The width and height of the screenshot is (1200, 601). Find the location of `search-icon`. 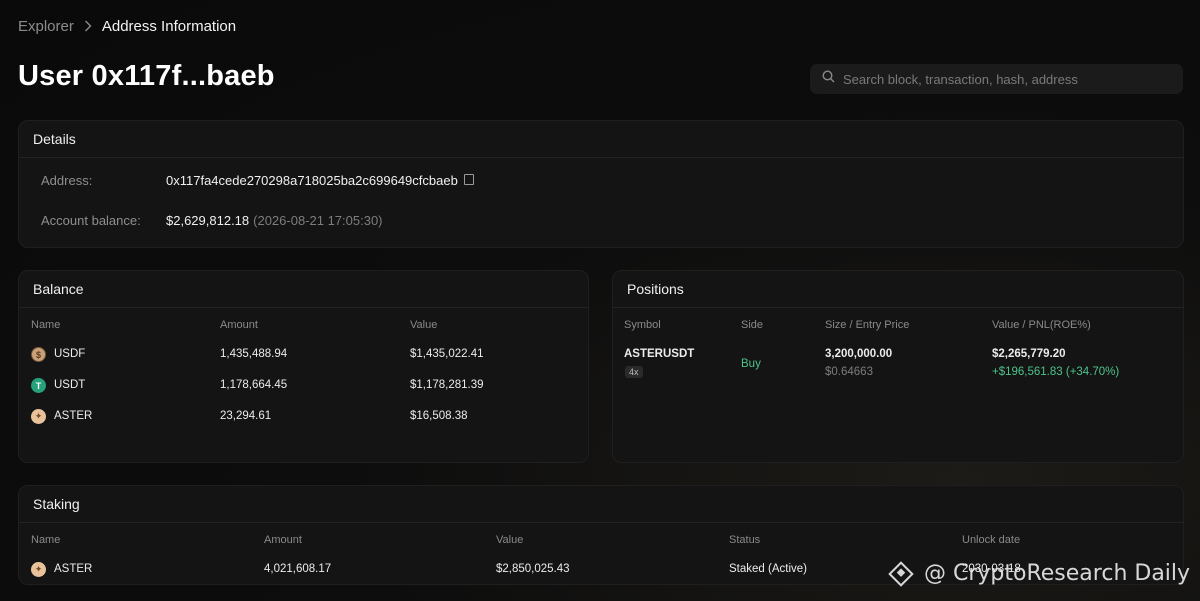

search-icon is located at coordinates (828, 79).